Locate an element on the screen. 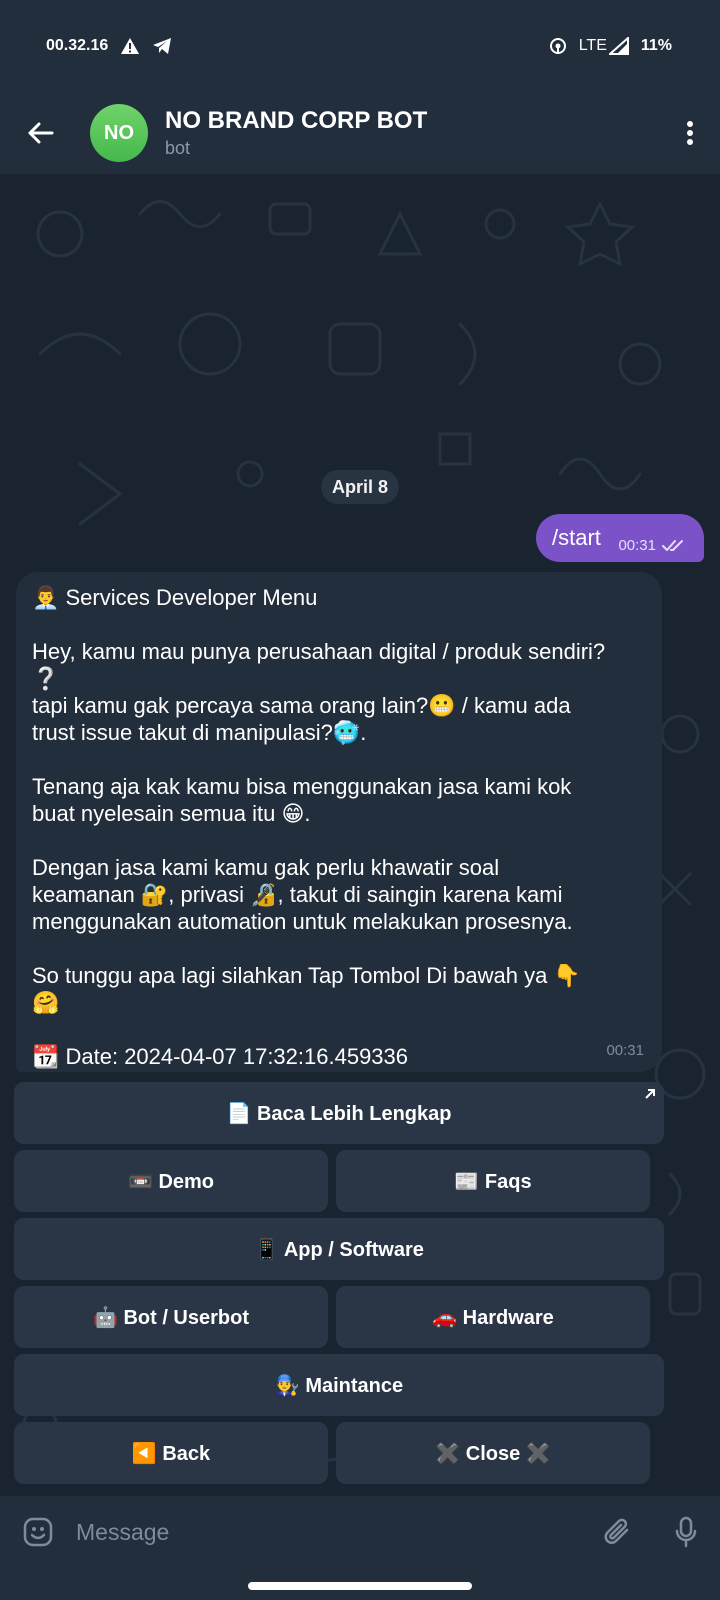 The height and width of the screenshot is (1600, 720). app-software-button: 📱 App / Software is located at coordinates (339, 1249).